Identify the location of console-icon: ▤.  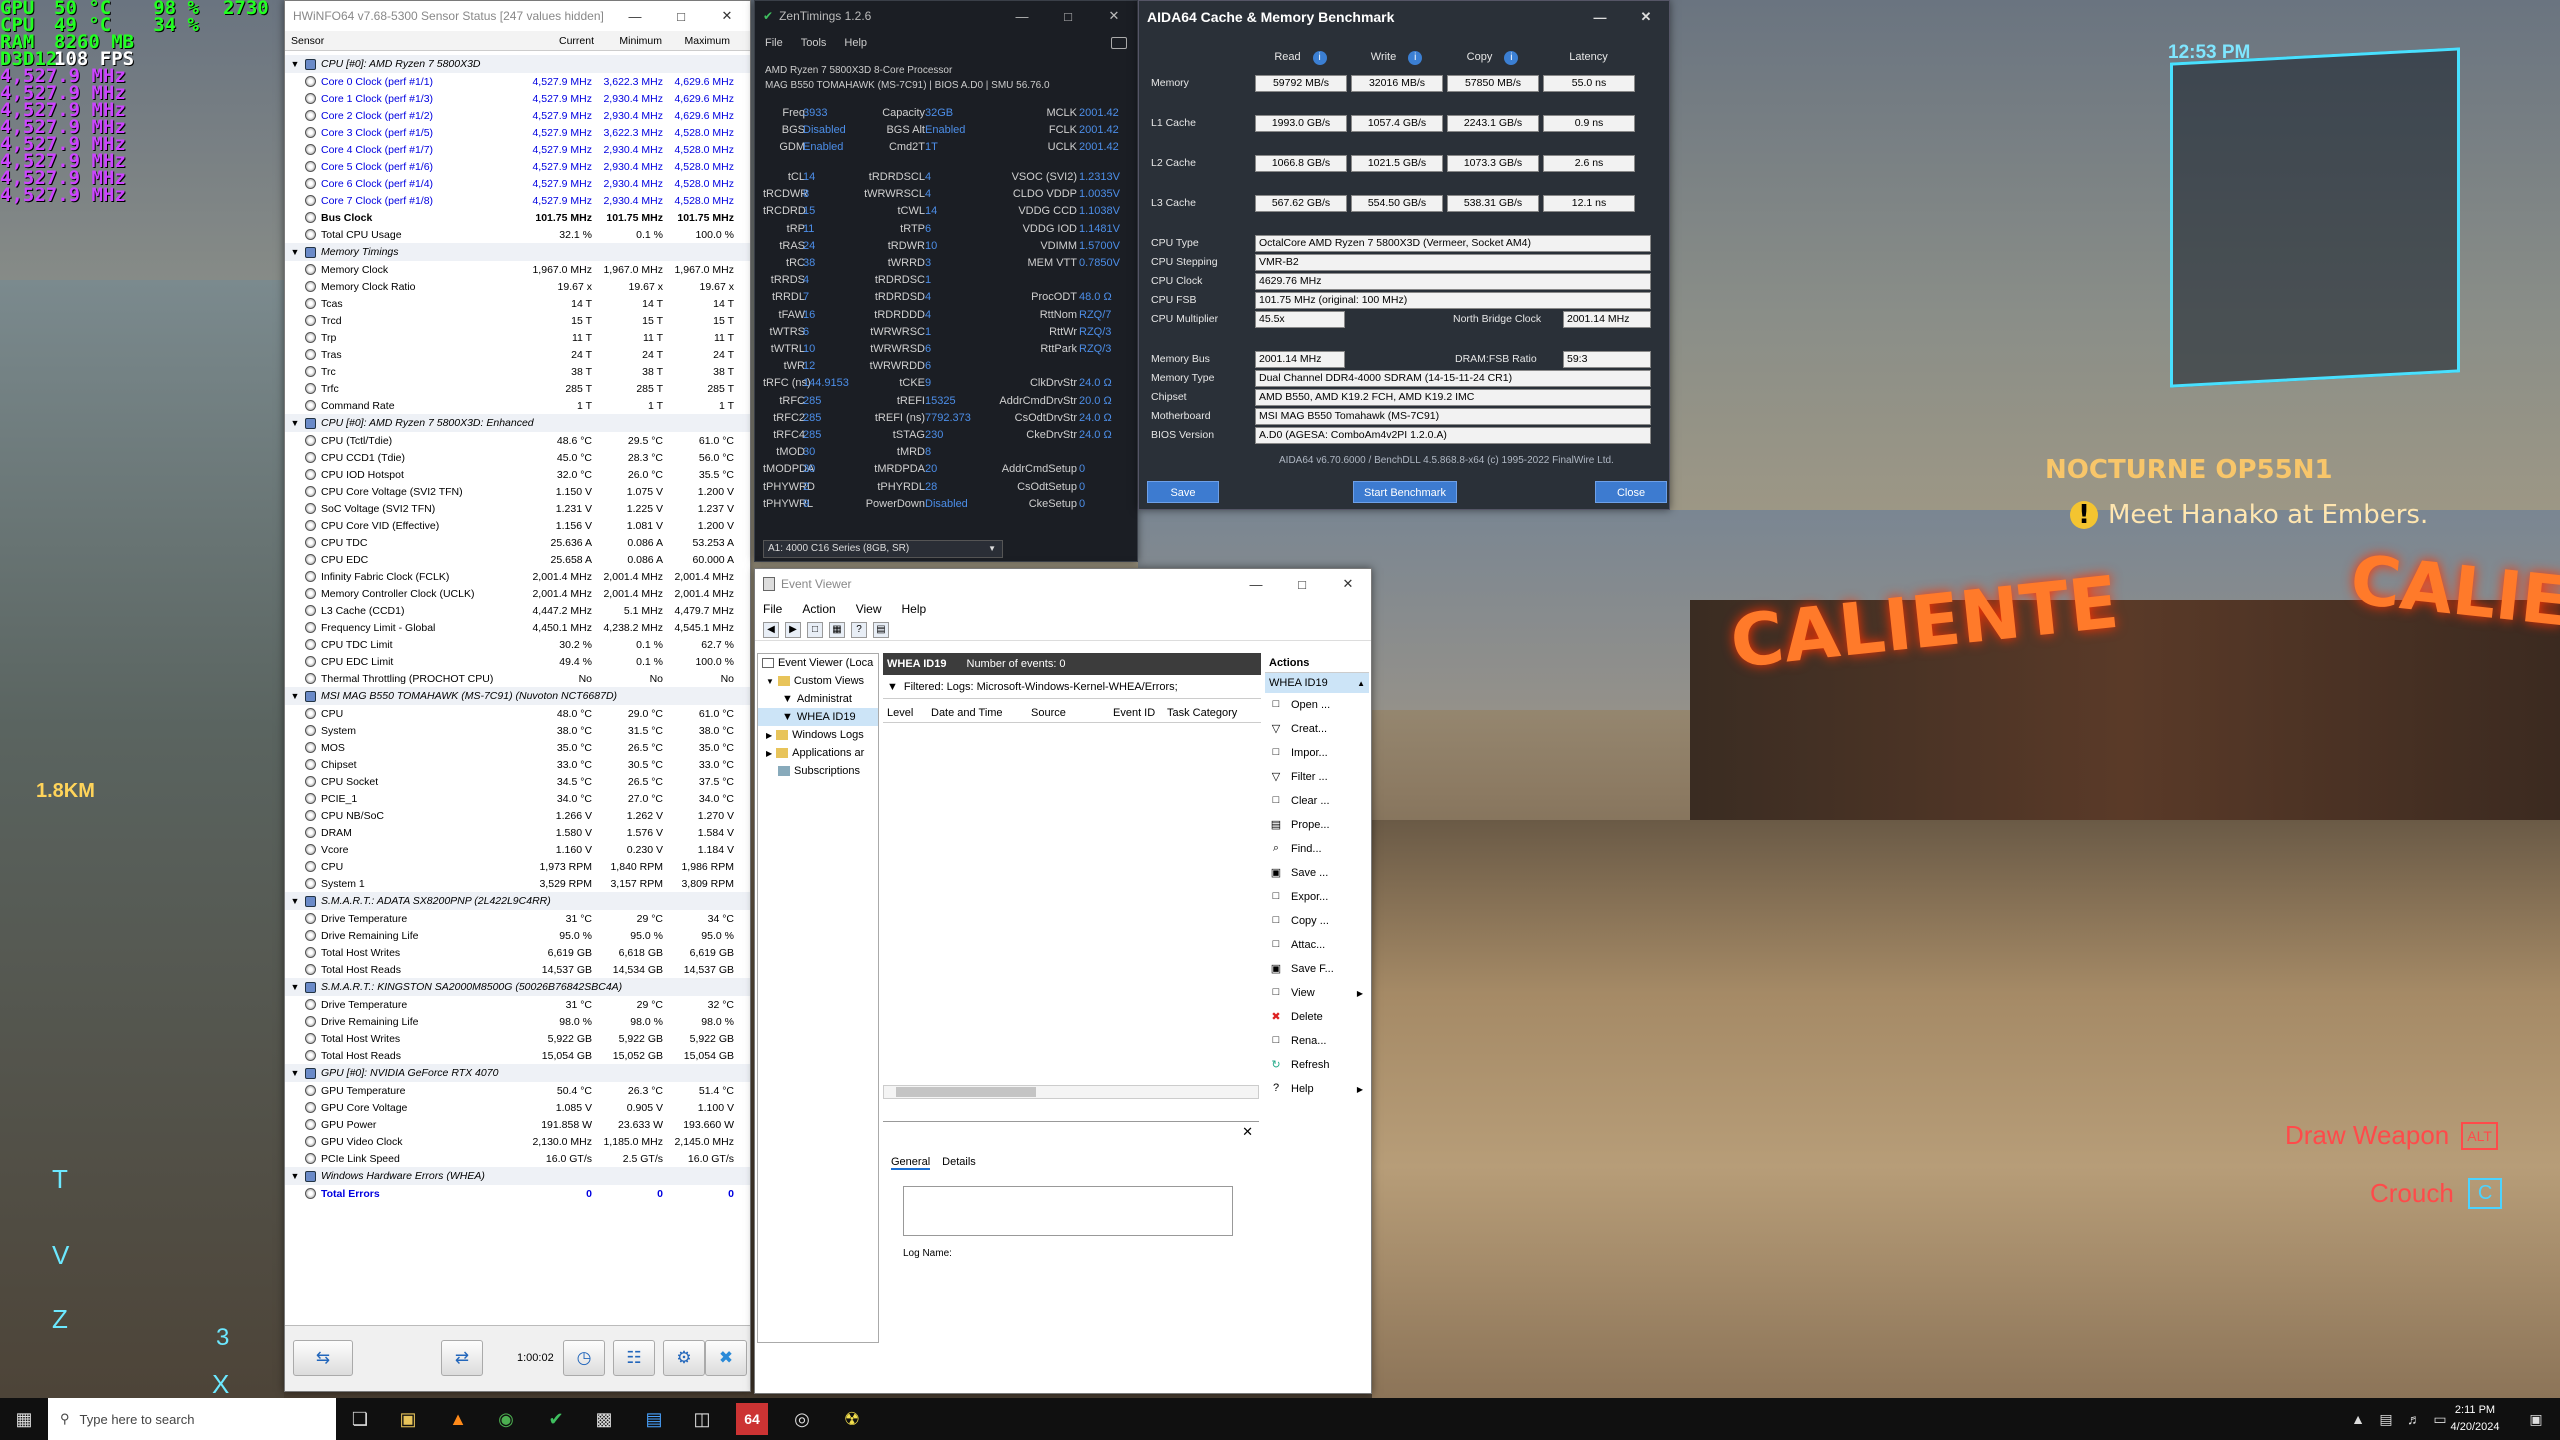
(881, 629).